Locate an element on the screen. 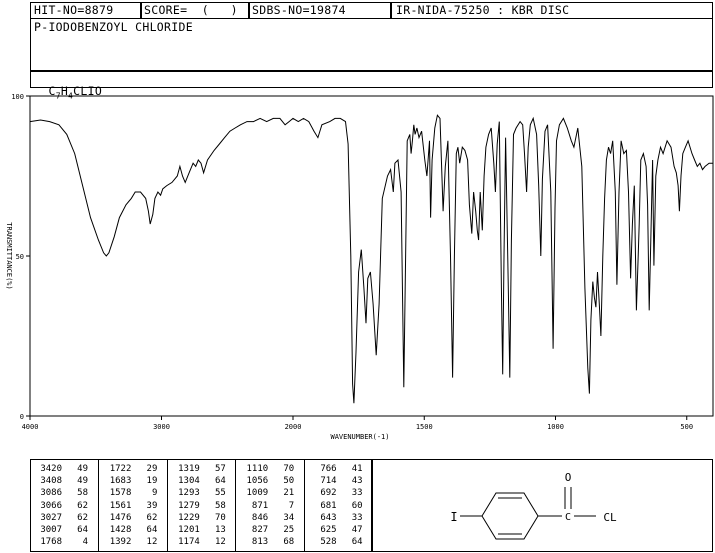 Image resolution: width=715 pixels, height=553 pixels. x-tick-label: 3000 is located at coordinates (161, 427).